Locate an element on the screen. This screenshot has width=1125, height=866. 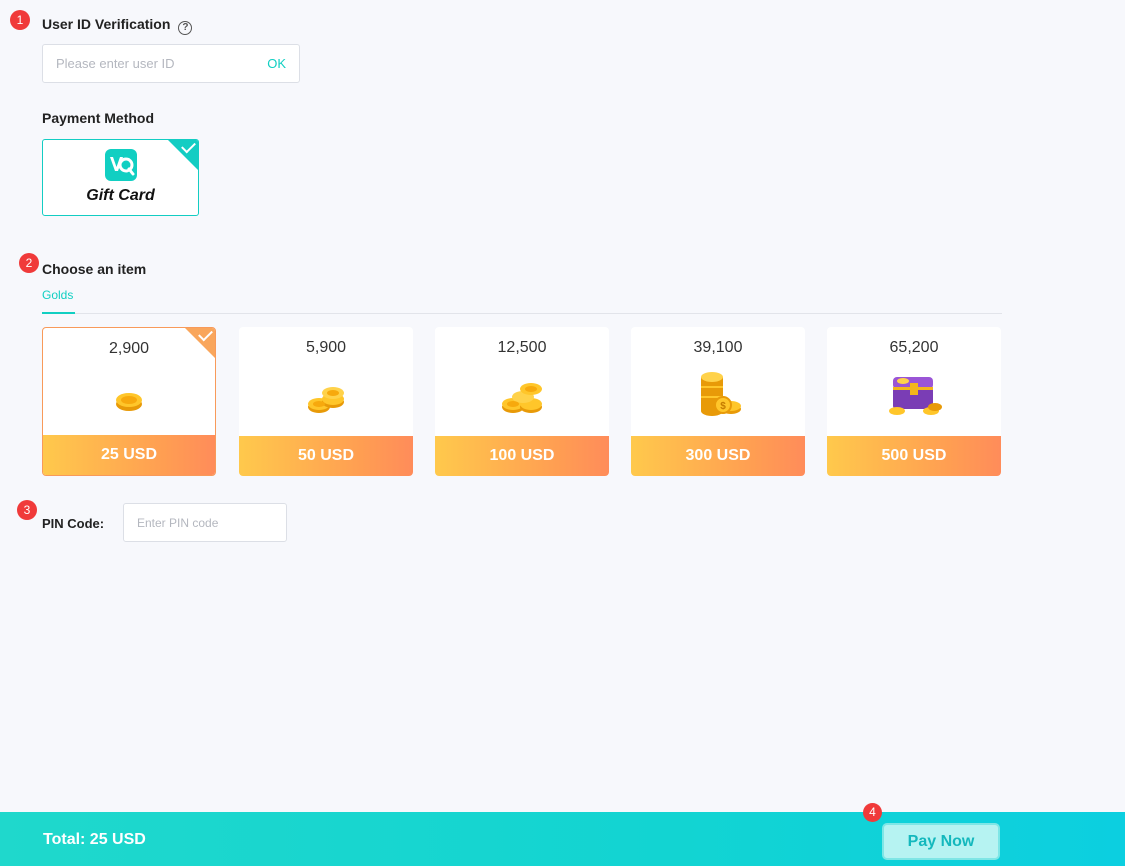
item-card-1: 2,900 25 USD is located at coordinates (129, 401).